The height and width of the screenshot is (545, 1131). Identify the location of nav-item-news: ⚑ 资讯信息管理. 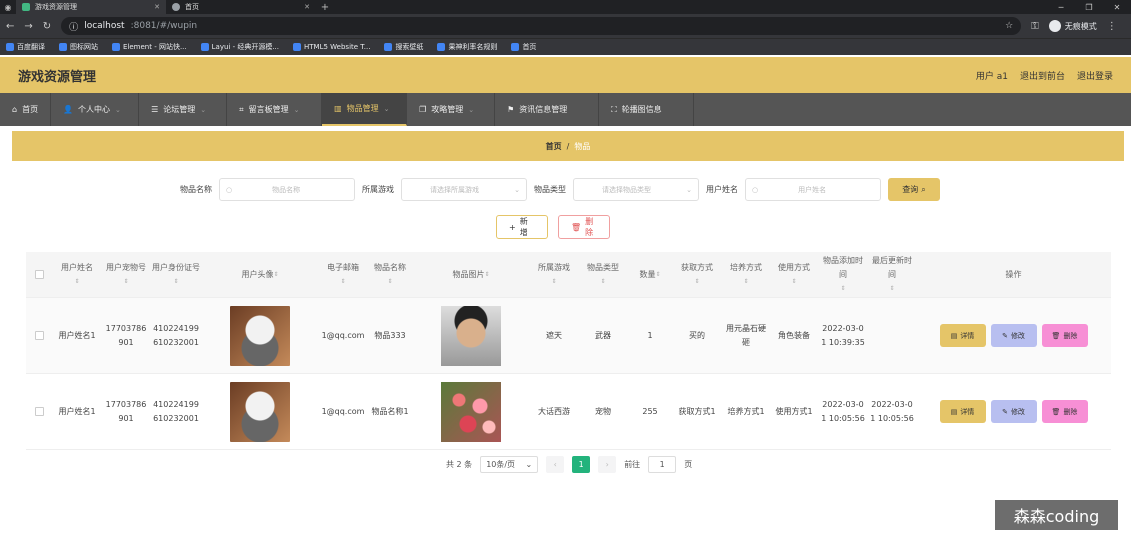
(547, 109).